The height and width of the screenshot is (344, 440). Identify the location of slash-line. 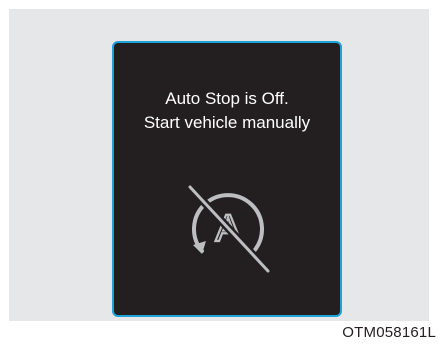
(229, 229).